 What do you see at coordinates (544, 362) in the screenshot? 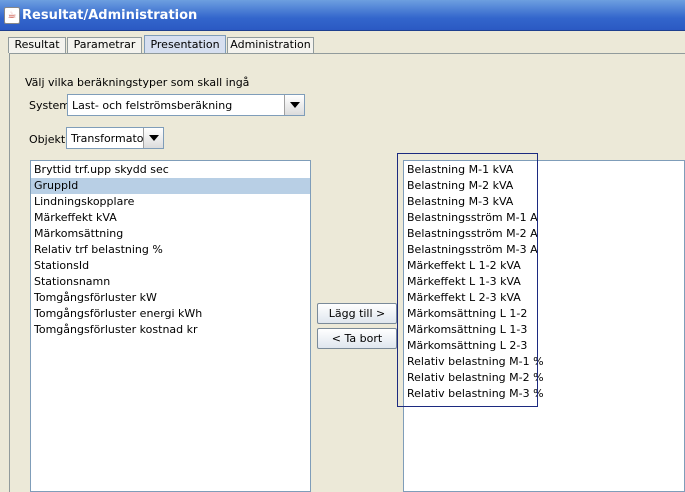
I see `list-item: Relativ belastning M-1 %` at bounding box center [544, 362].